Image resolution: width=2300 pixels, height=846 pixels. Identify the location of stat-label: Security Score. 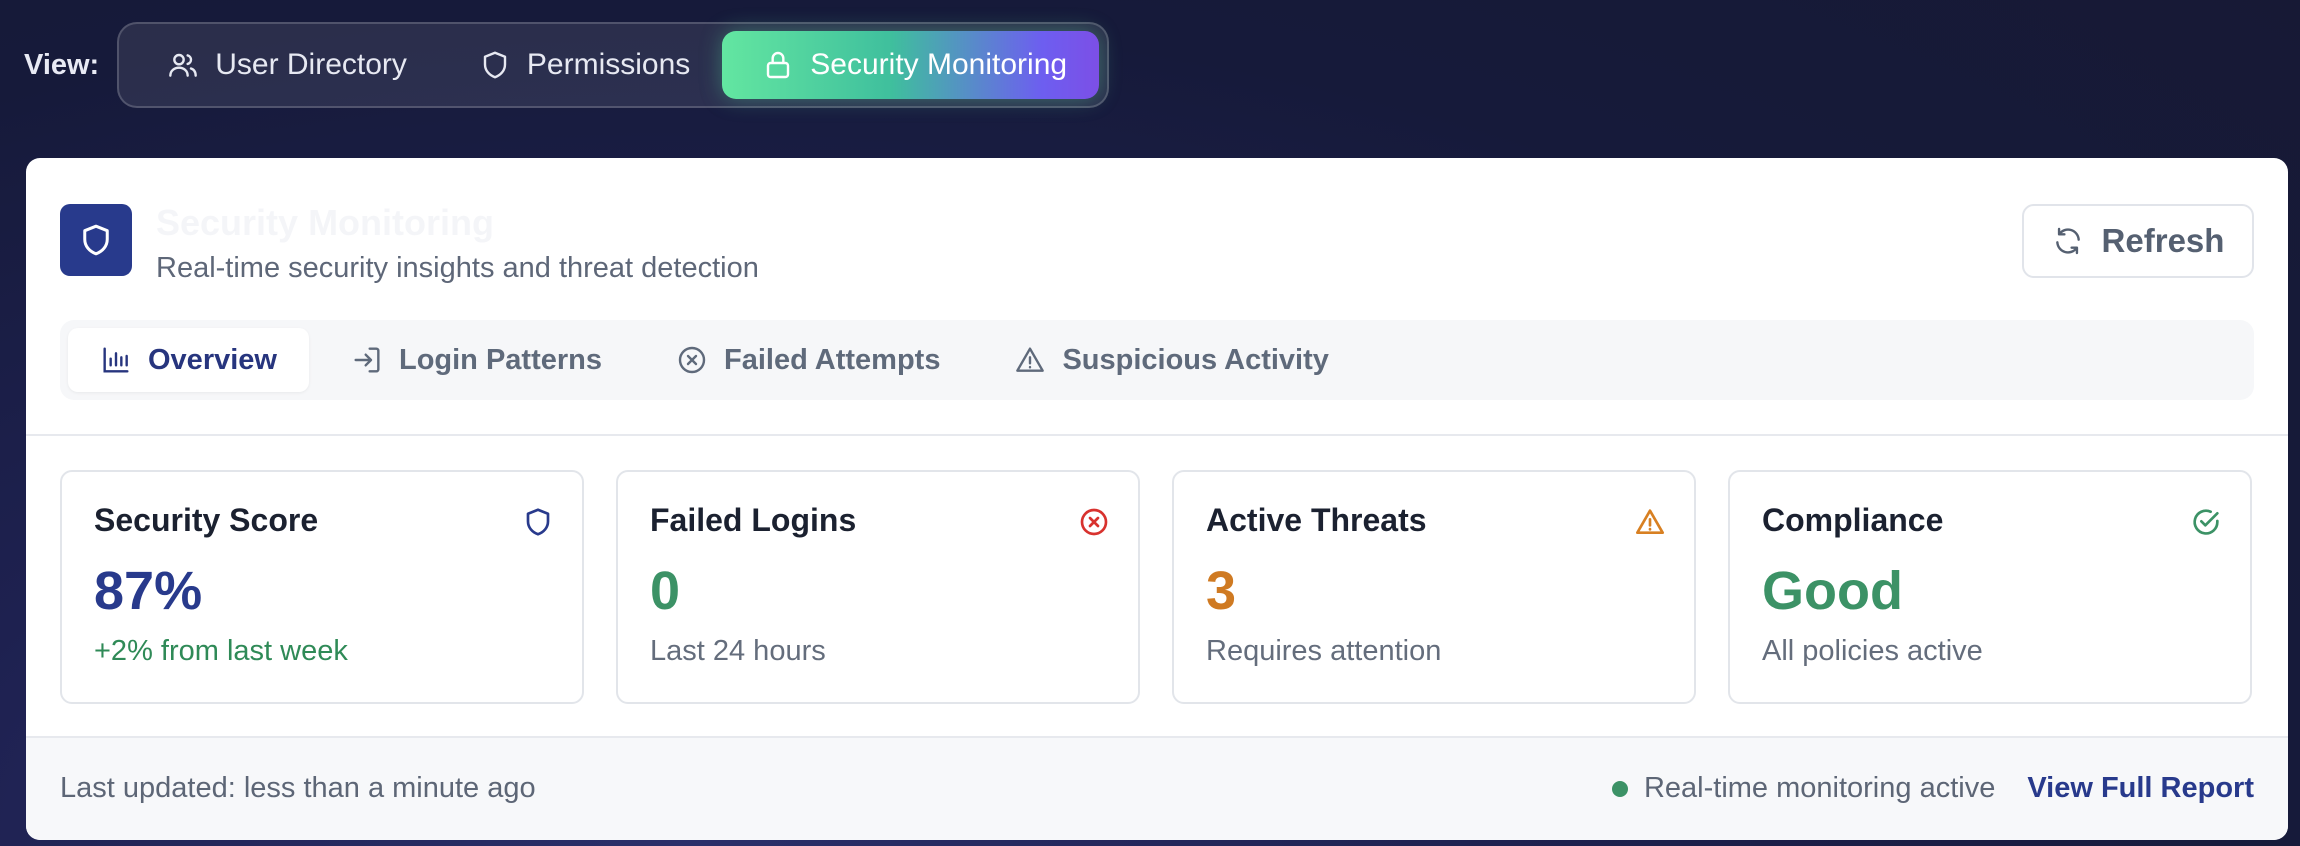
(206, 520).